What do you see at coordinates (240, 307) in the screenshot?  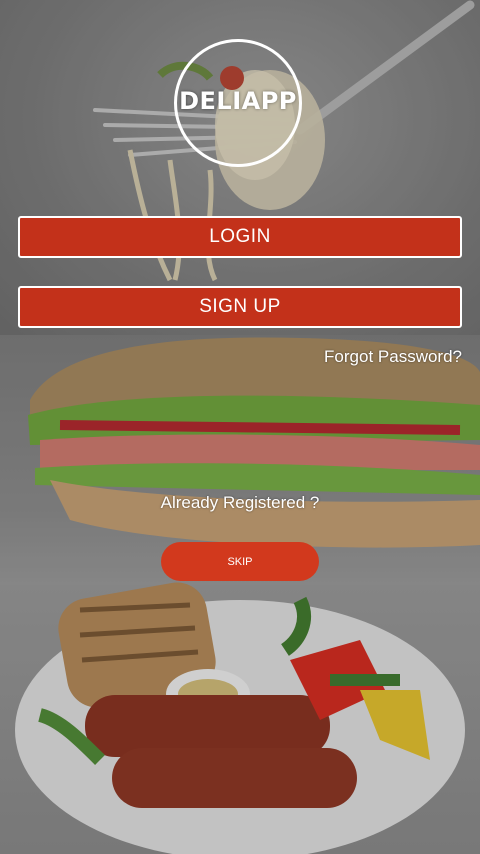 I see `signup-button: SIGN UP` at bounding box center [240, 307].